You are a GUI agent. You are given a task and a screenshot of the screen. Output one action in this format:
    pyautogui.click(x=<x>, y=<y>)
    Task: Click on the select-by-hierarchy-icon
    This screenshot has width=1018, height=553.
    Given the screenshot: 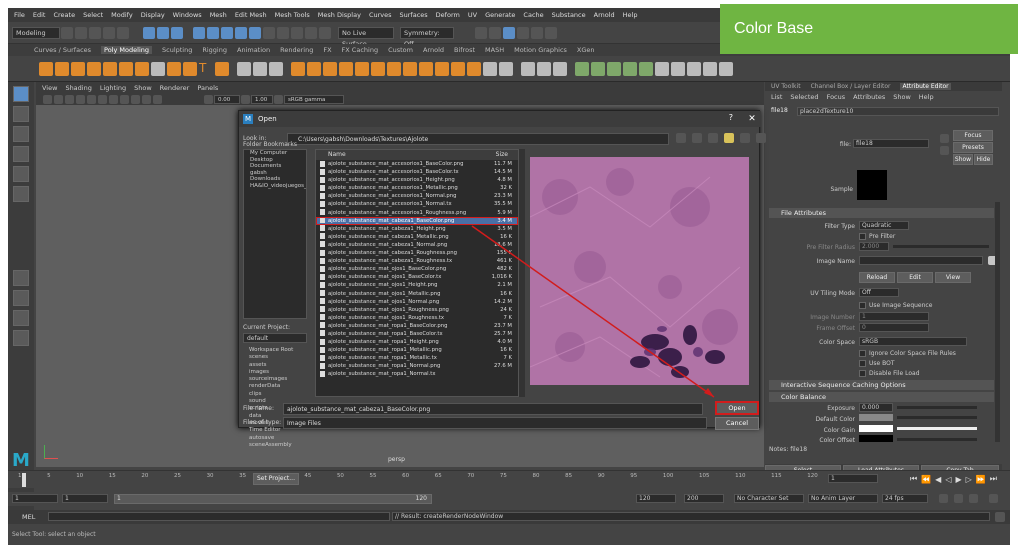 What is the action you would take?
    pyautogui.click(x=149, y=32)
    